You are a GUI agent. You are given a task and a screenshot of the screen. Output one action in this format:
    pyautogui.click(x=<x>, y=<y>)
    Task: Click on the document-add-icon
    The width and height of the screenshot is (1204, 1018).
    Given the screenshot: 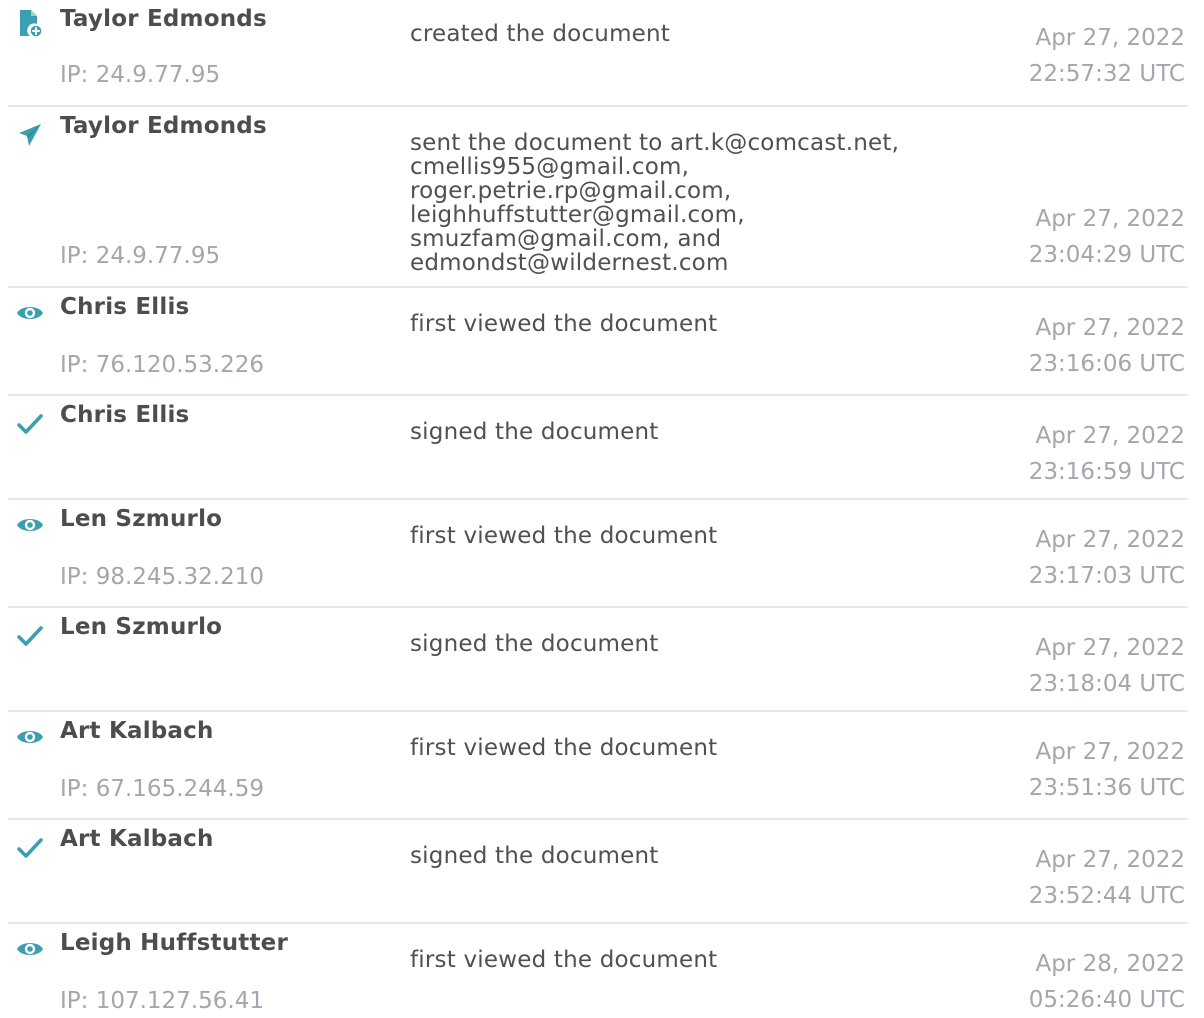 What is the action you would take?
    pyautogui.click(x=30, y=24)
    